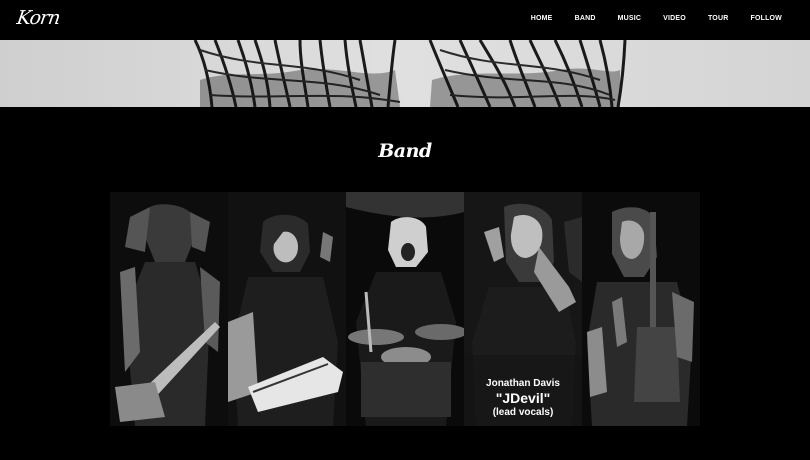  Describe the element at coordinates (766, 18) in the screenshot. I see `nav-follow-link: FOLLOW` at that location.